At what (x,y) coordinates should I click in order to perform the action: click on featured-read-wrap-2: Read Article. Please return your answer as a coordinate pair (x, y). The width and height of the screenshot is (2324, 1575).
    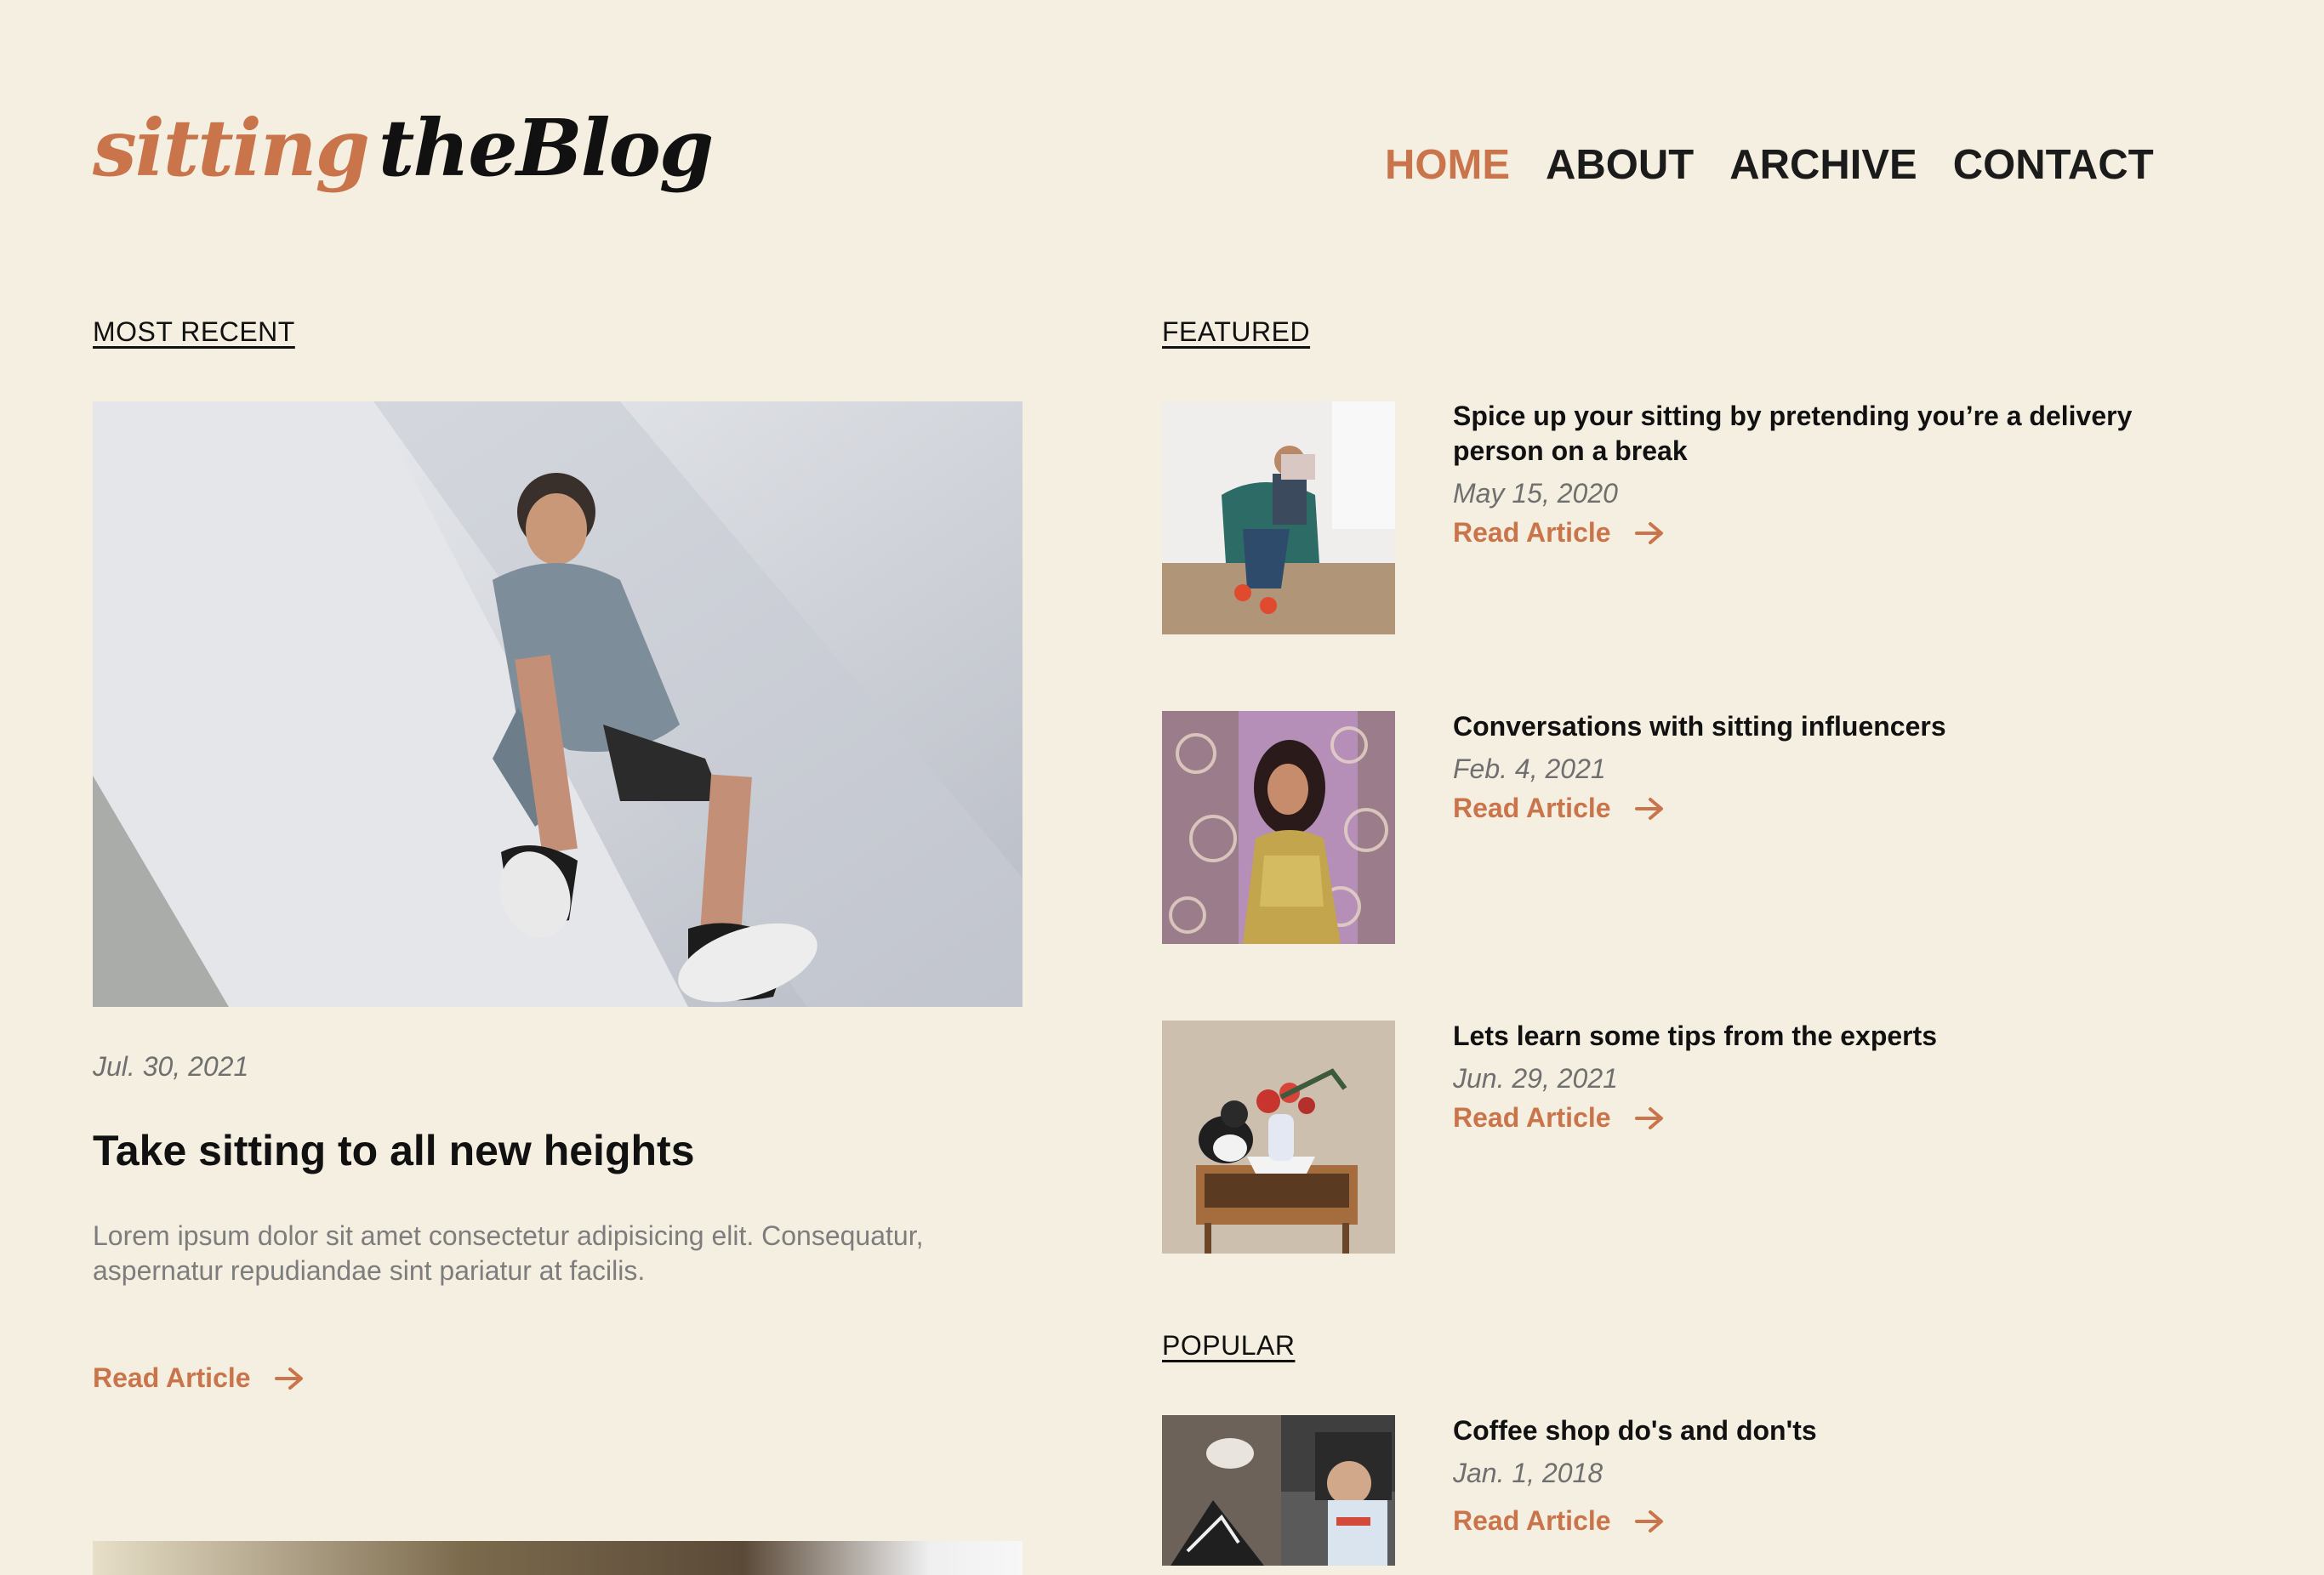
    Looking at the image, I should click on (1558, 808).